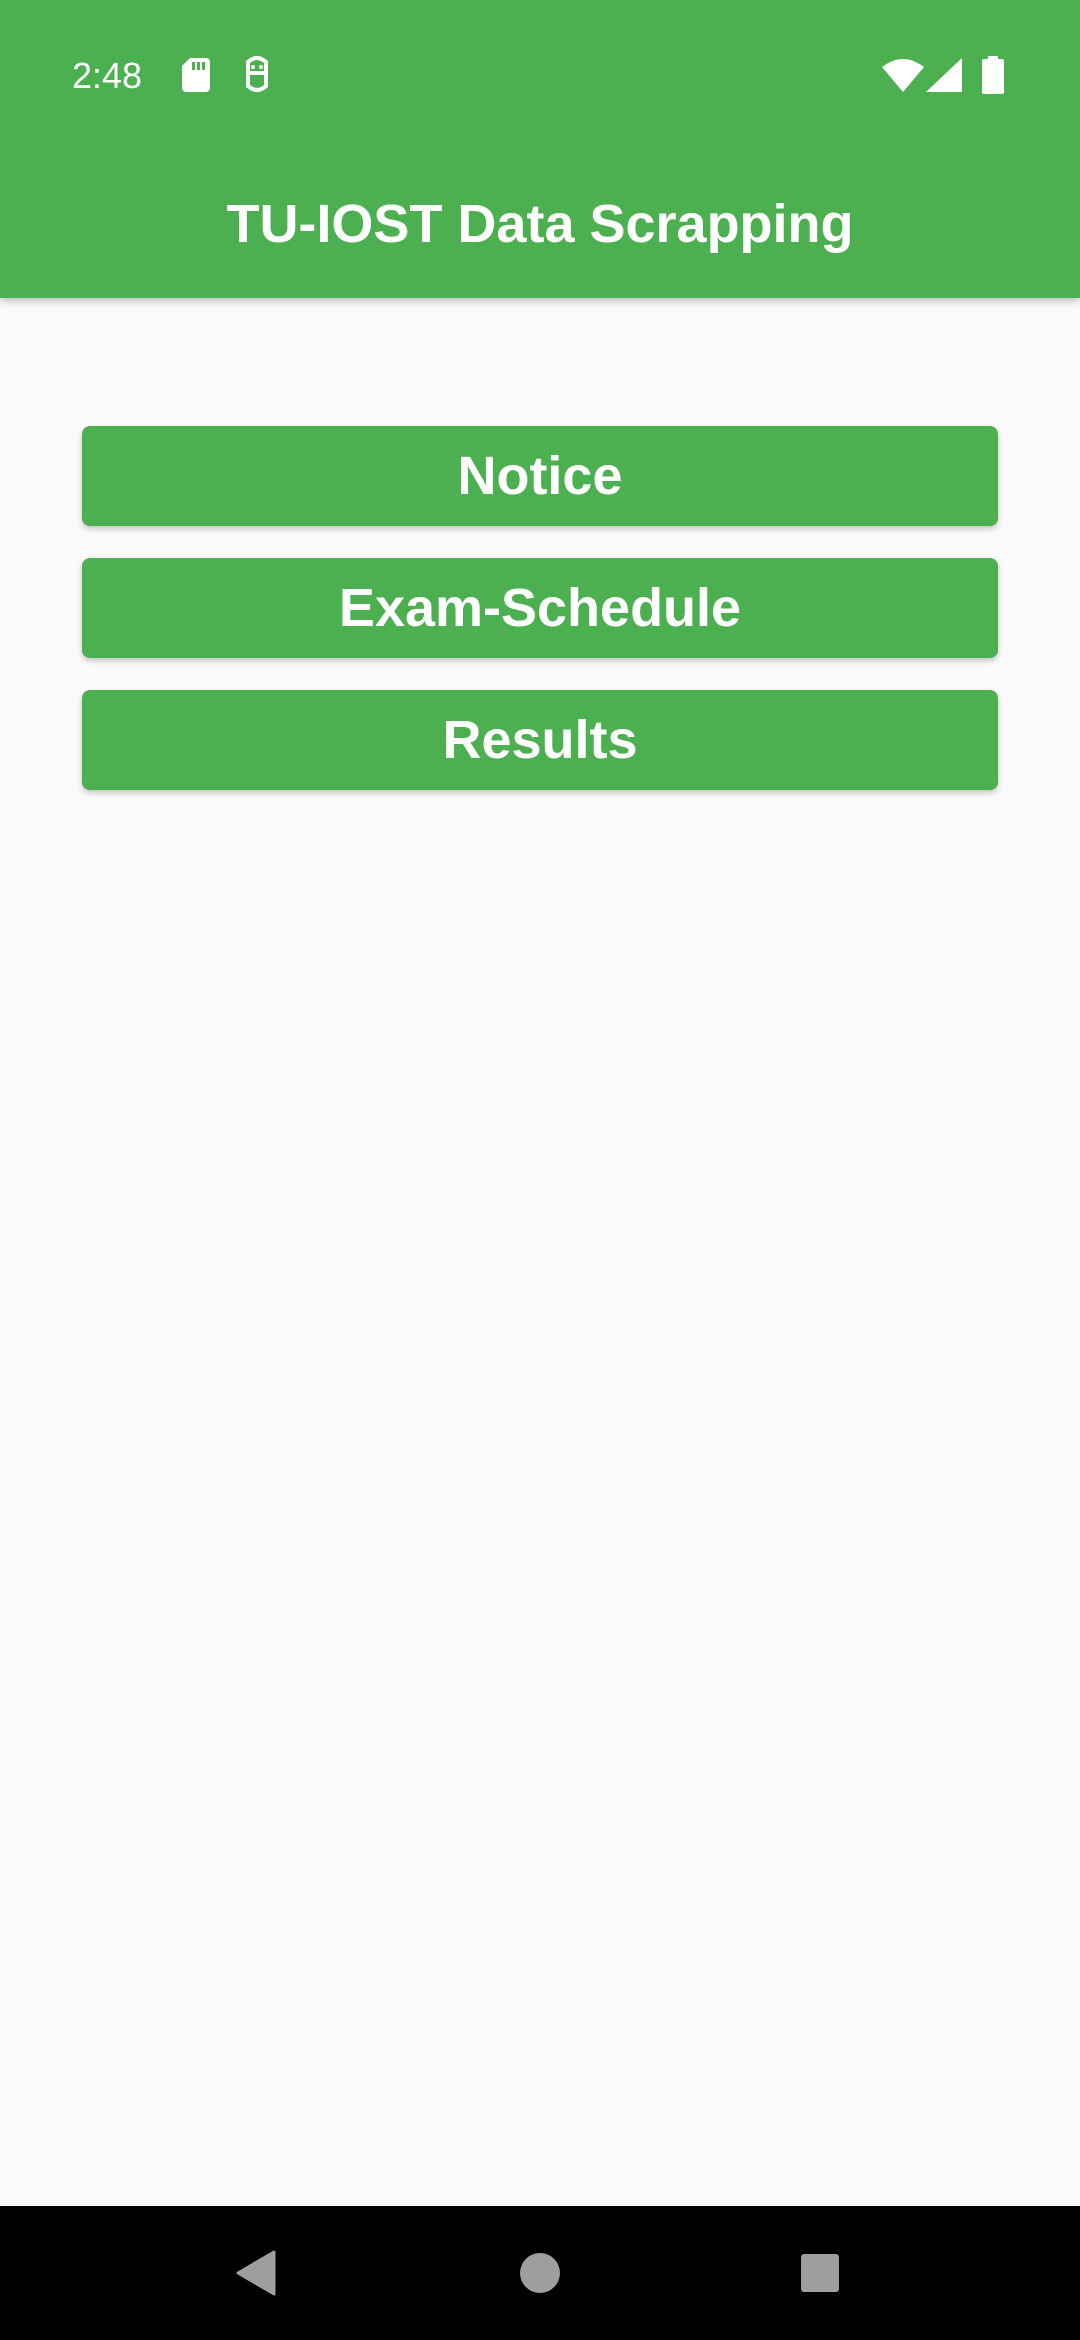  I want to click on battery-icon, so click(993, 75).